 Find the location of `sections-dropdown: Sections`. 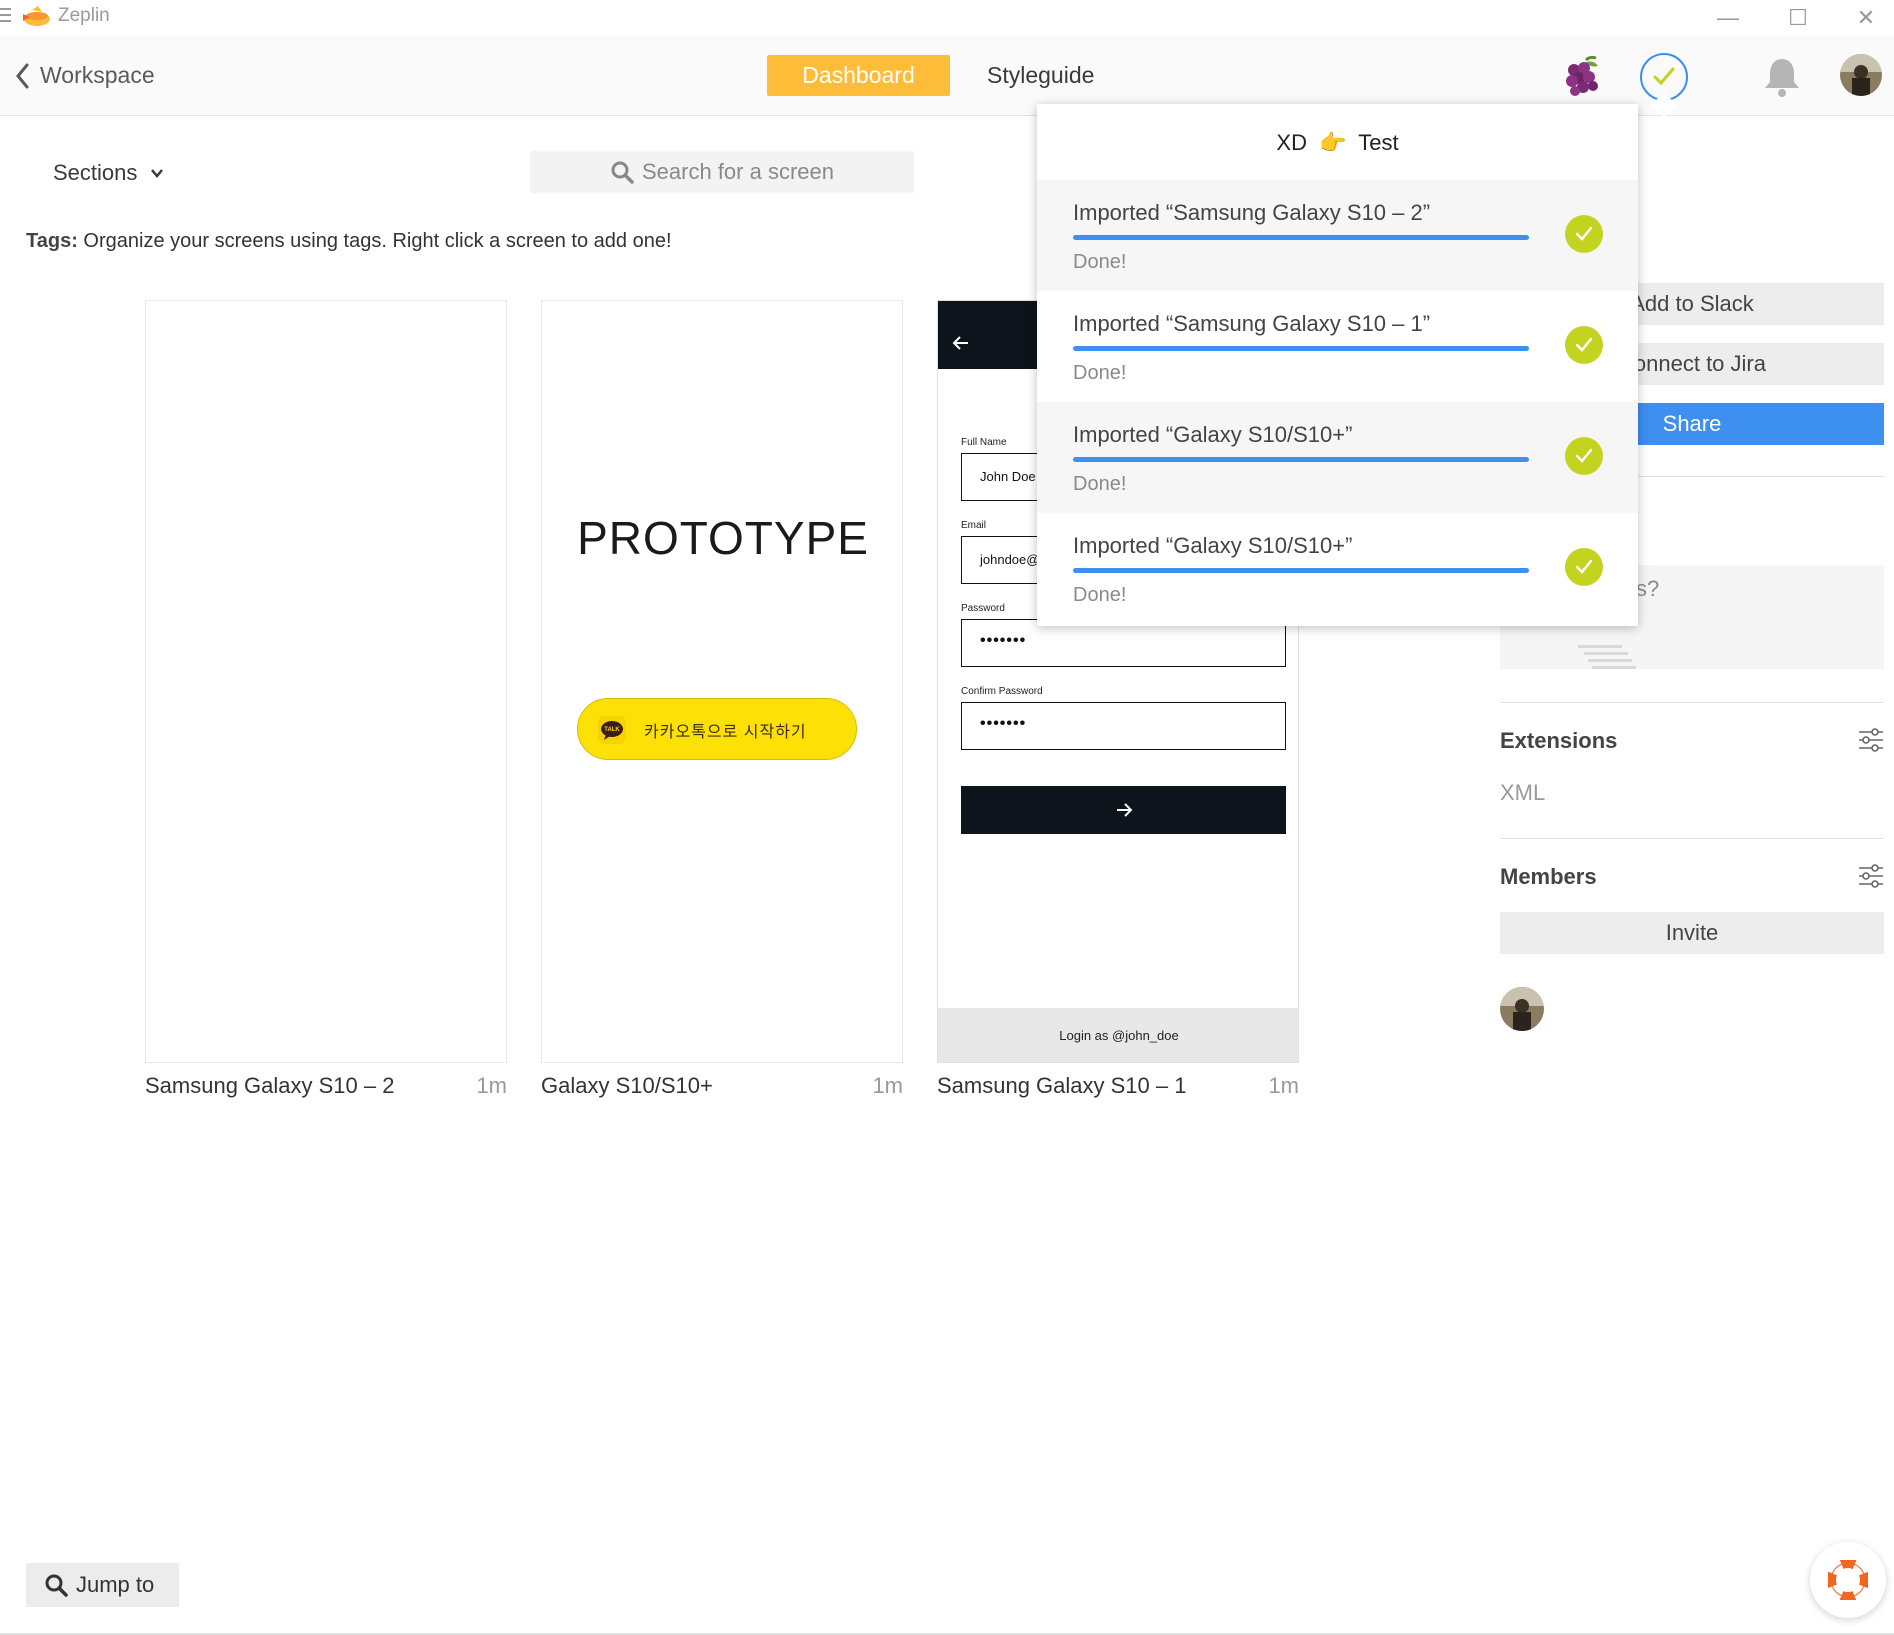

sections-dropdown: Sections is located at coordinates (95, 173).